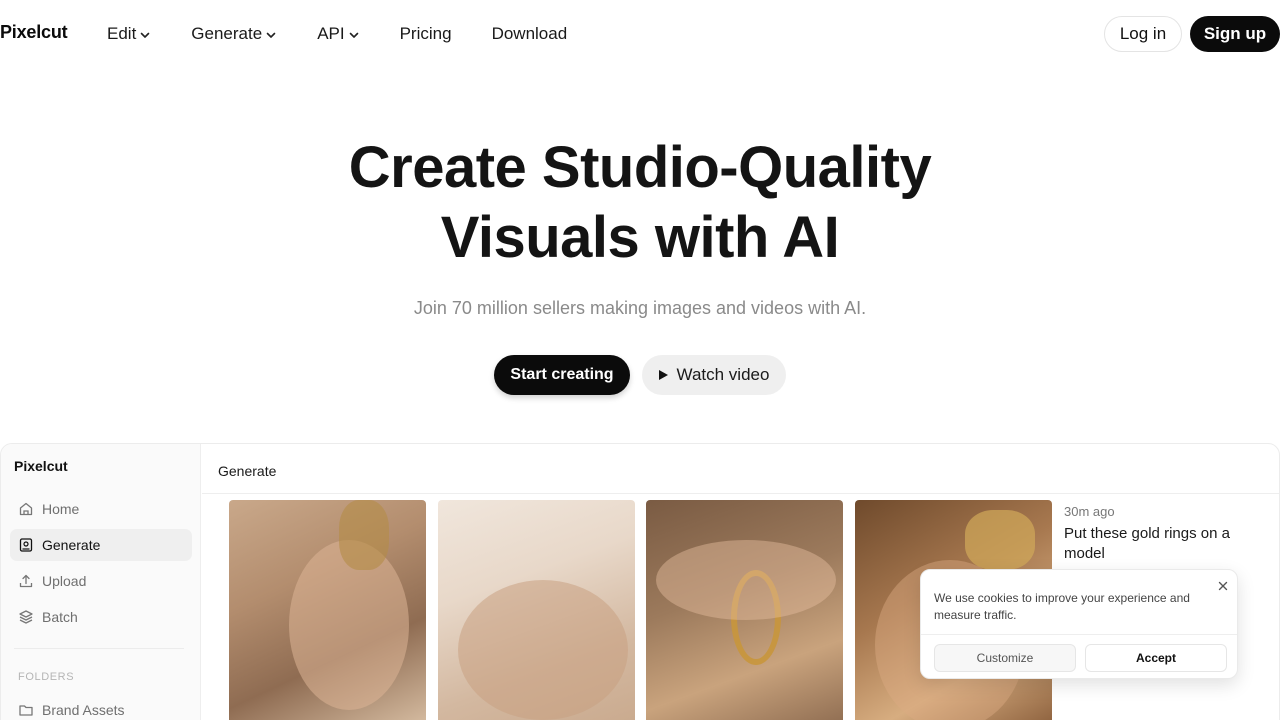  What do you see at coordinates (1235, 34) in the screenshot?
I see `signup-button: Sign up` at bounding box center [1235, 34].